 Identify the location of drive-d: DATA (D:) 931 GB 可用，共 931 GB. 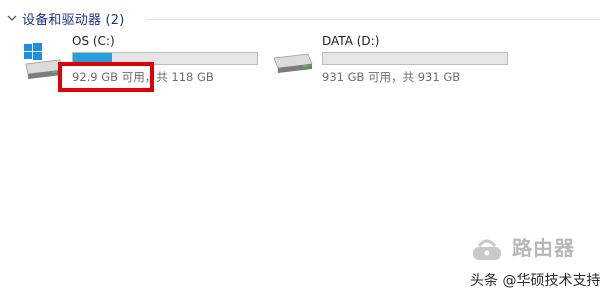
(395, 60).